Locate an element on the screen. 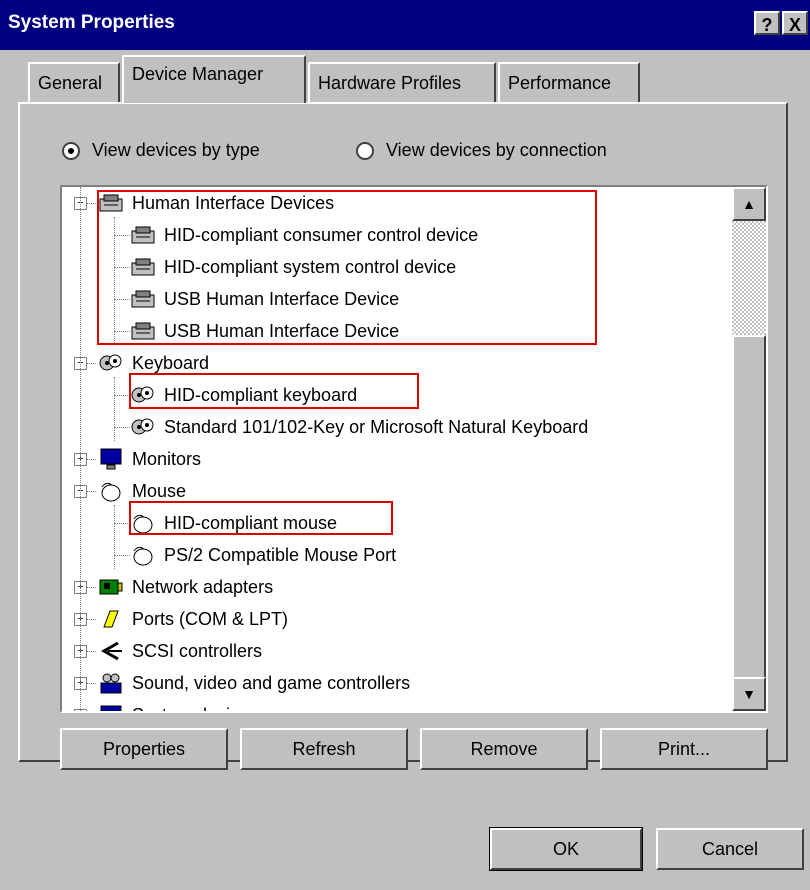  radio-selected-icon is located at coordinates (71, 150).